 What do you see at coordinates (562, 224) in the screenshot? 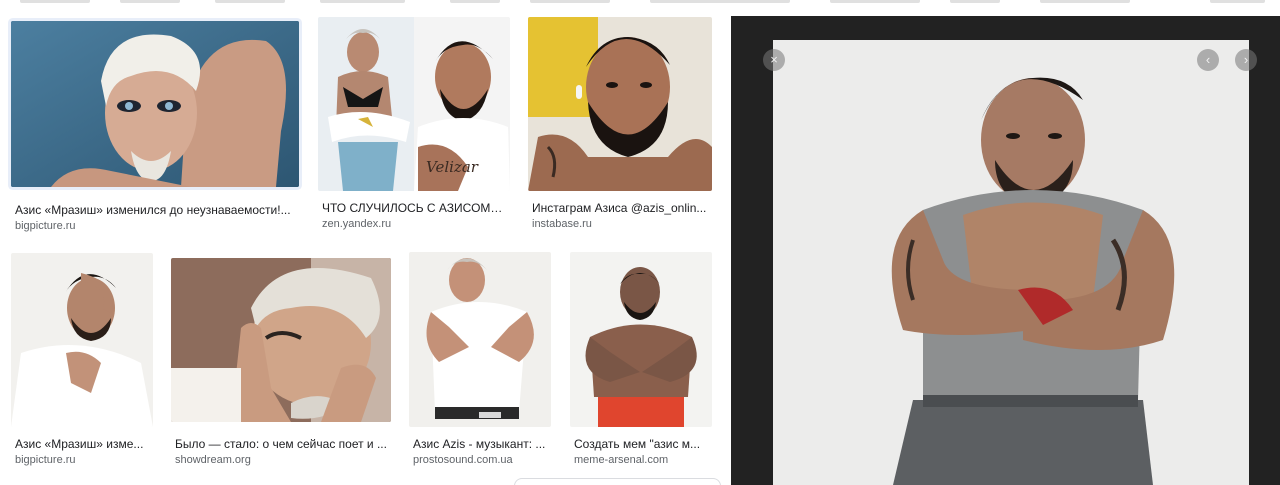
I see `result-source: instabase.ru` at bounding box center [562, 224].